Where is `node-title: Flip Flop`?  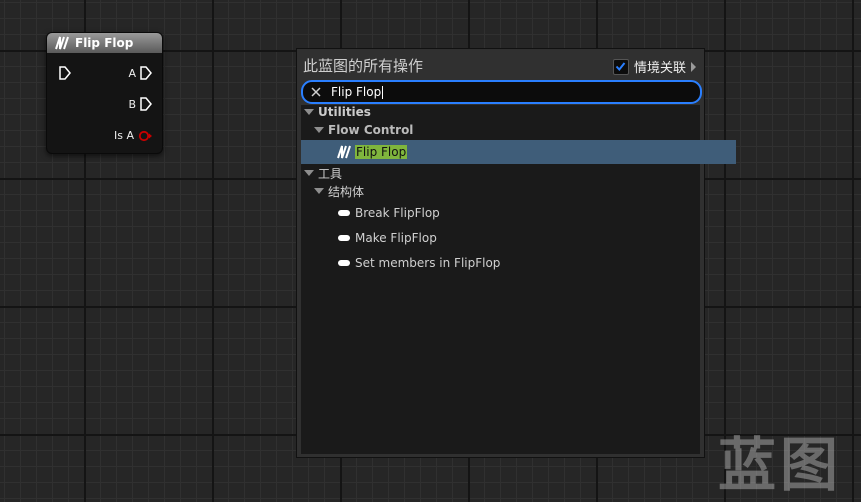 node-title: Flip Flop is located at coordinates (104, 43).